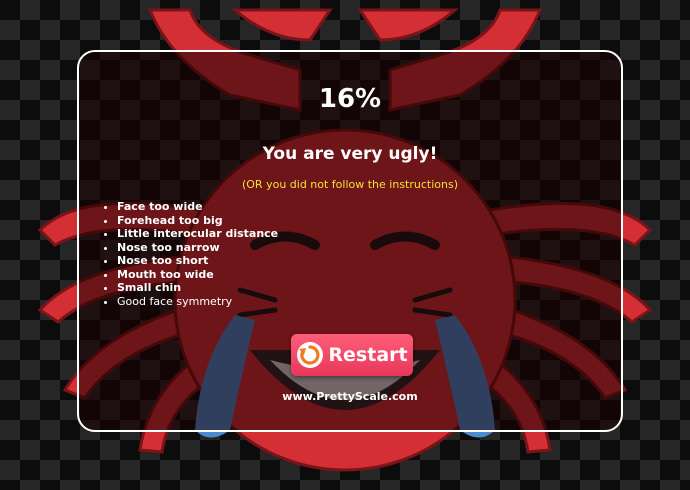  What do you see at coordinates (350, 396) in the screenshot?
I see `site-url: www.PrettyScale.com` at bounding box center [350, 396].